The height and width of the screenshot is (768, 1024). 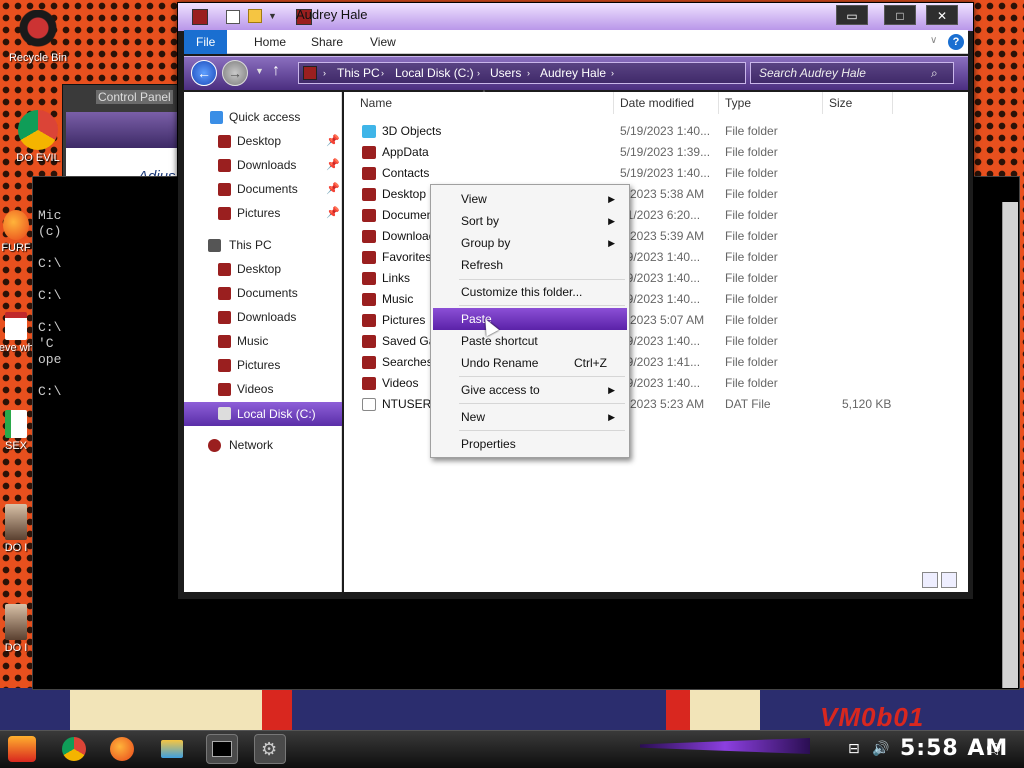 I want to click on taskbar-chrome, so click(x=74, y=749).